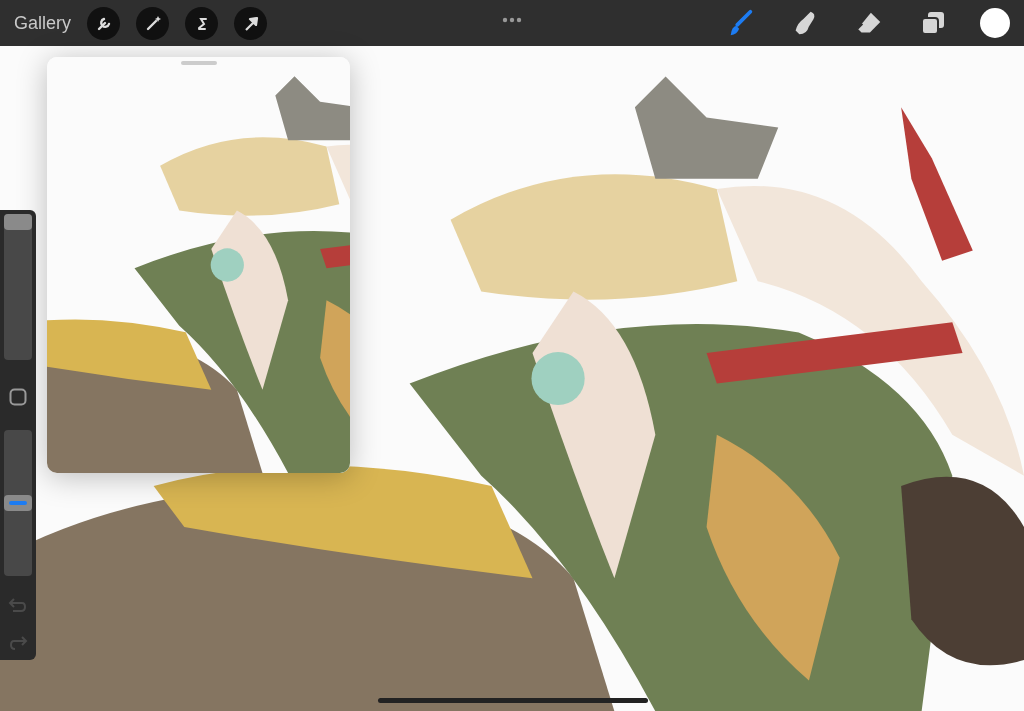  What do you see at coordinates (512, 19) in the screenshot?
I see `more-icon` at bounding box center [512, 19].